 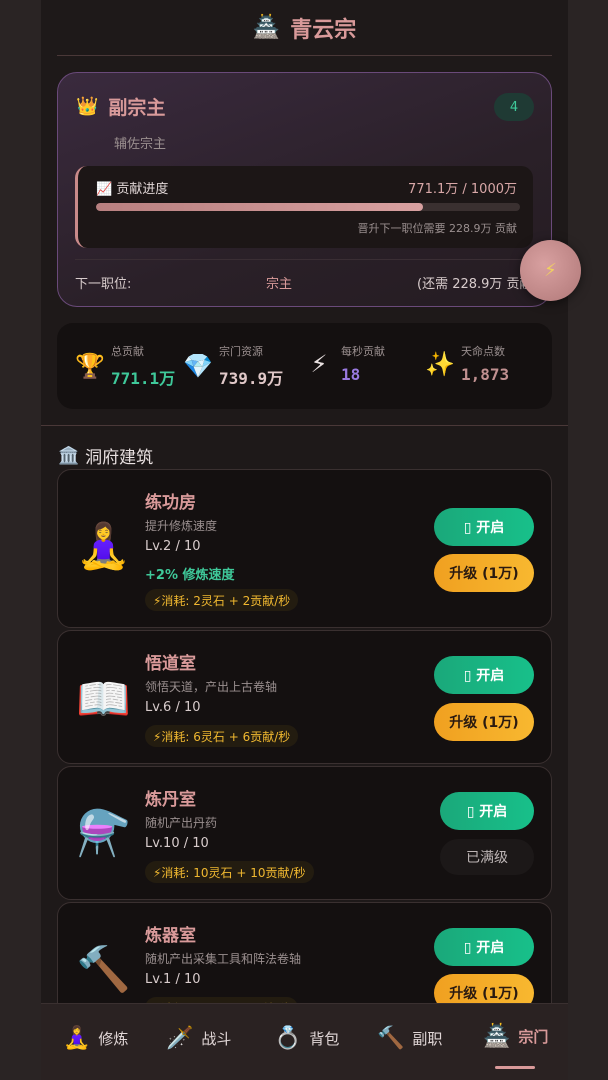 I want to click on progress-bar-fill, so click(x=259, y=207).